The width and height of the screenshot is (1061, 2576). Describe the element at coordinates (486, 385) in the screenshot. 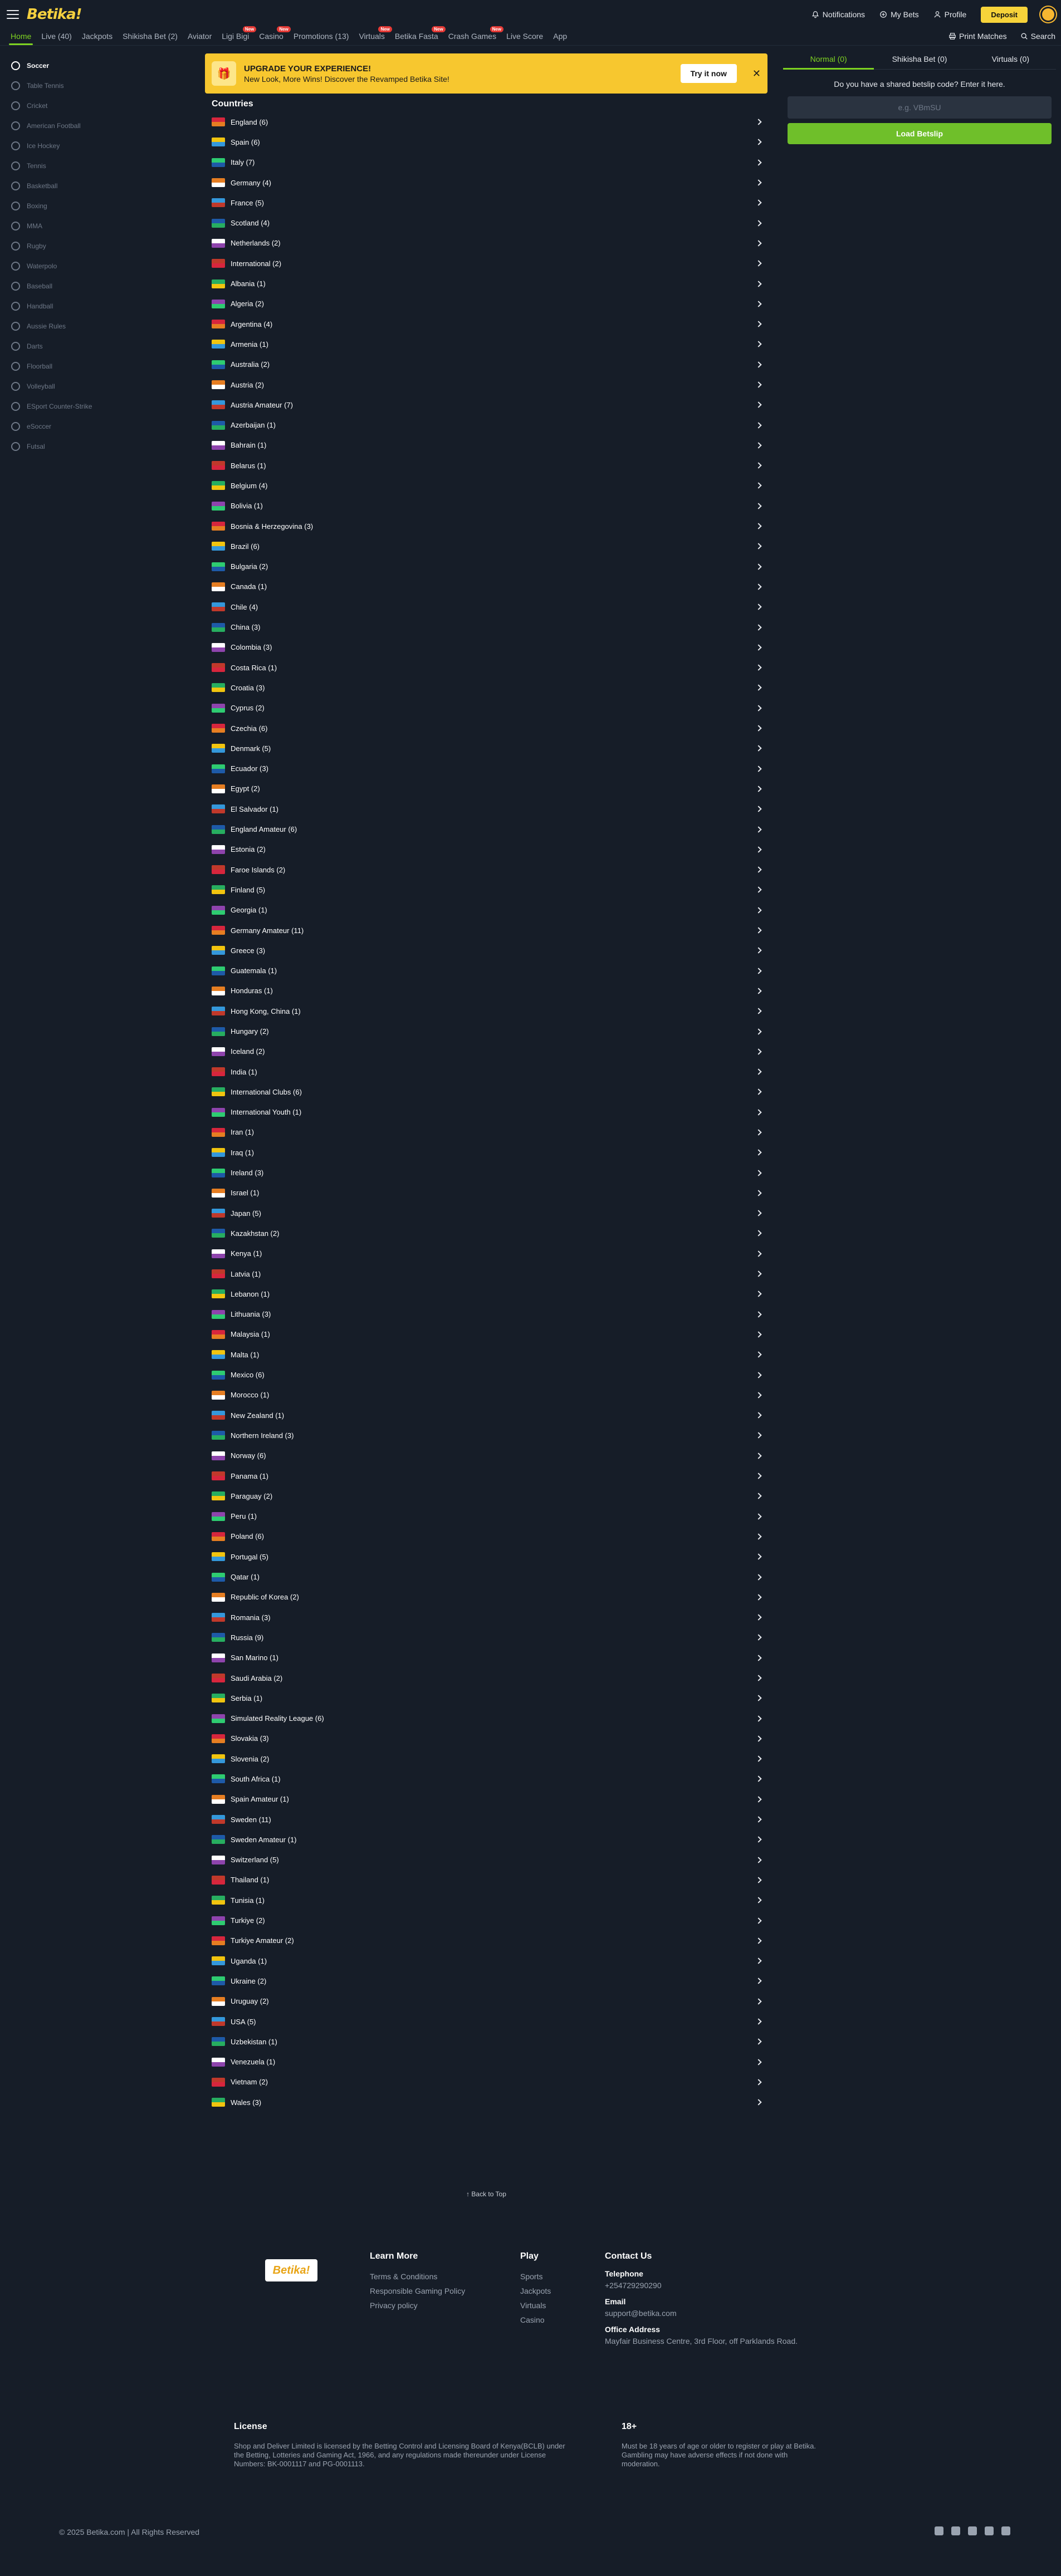

I see `country-row: Austria (2)` at that location.